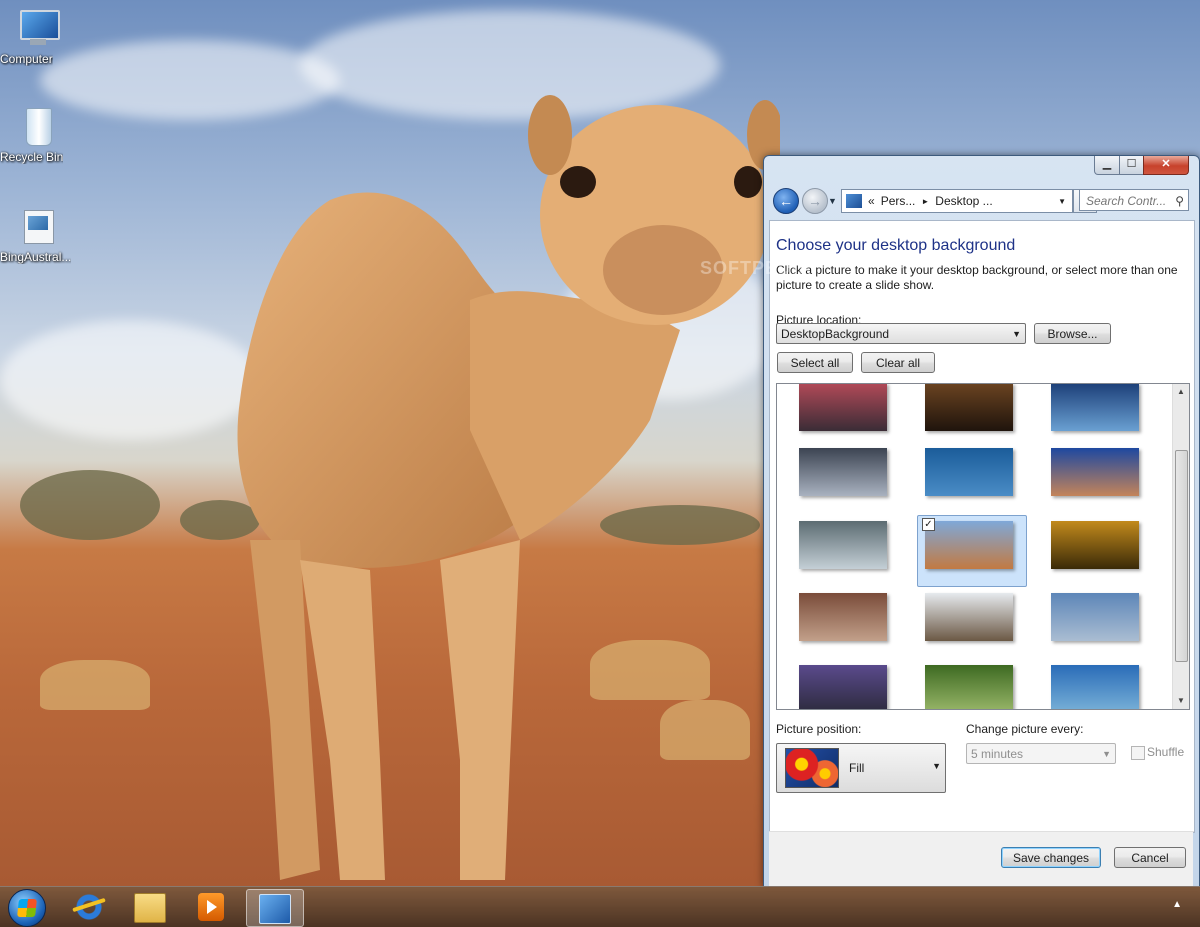 This screenshot has width=1200, height=927. What do you see at coordinates (812, 768) in the screenshot?
I see `picture-position-preview` at bounding box center [812, 768].